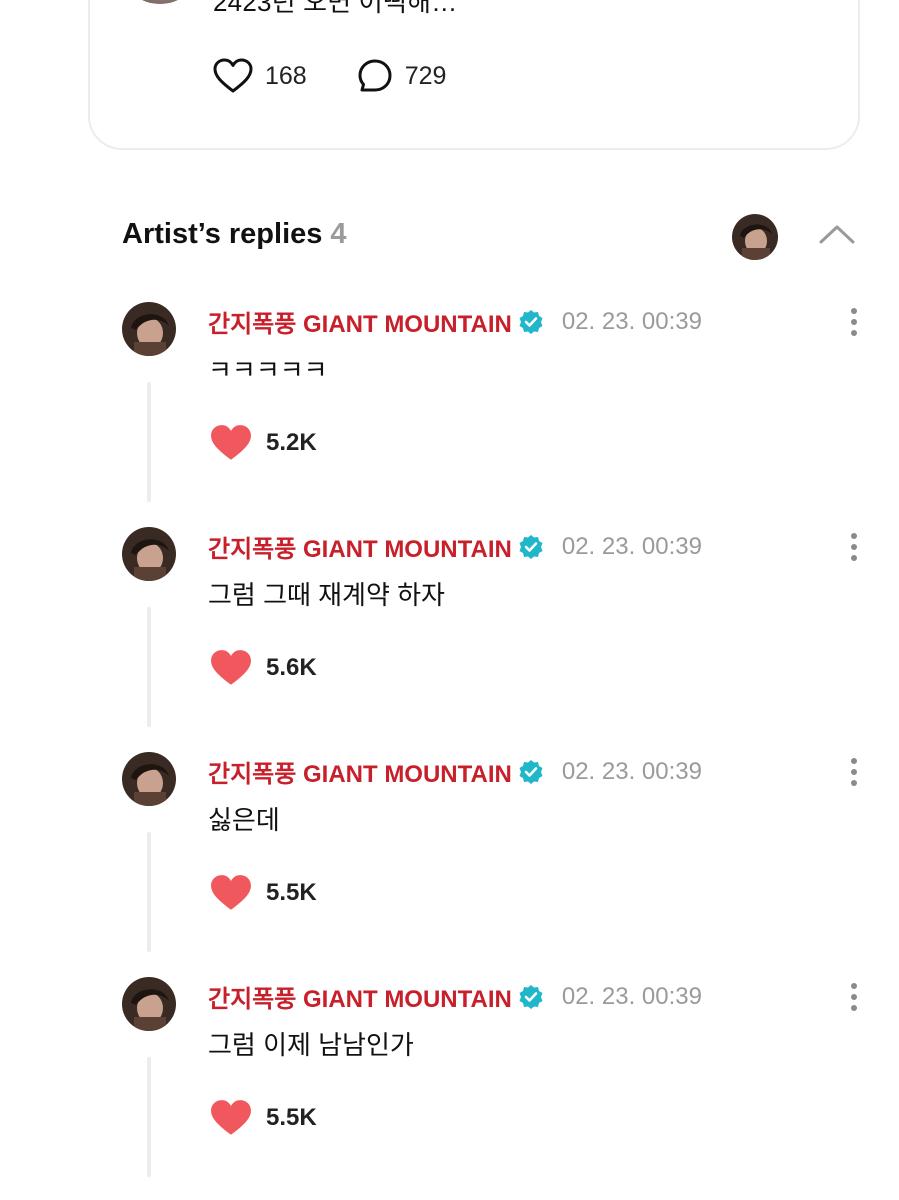 The width and height of the screenshot is (899, 1200). Describe the element at coordinates (291, 442) in the screenshot. I see `reply-like-count: 5.2K` at that location.